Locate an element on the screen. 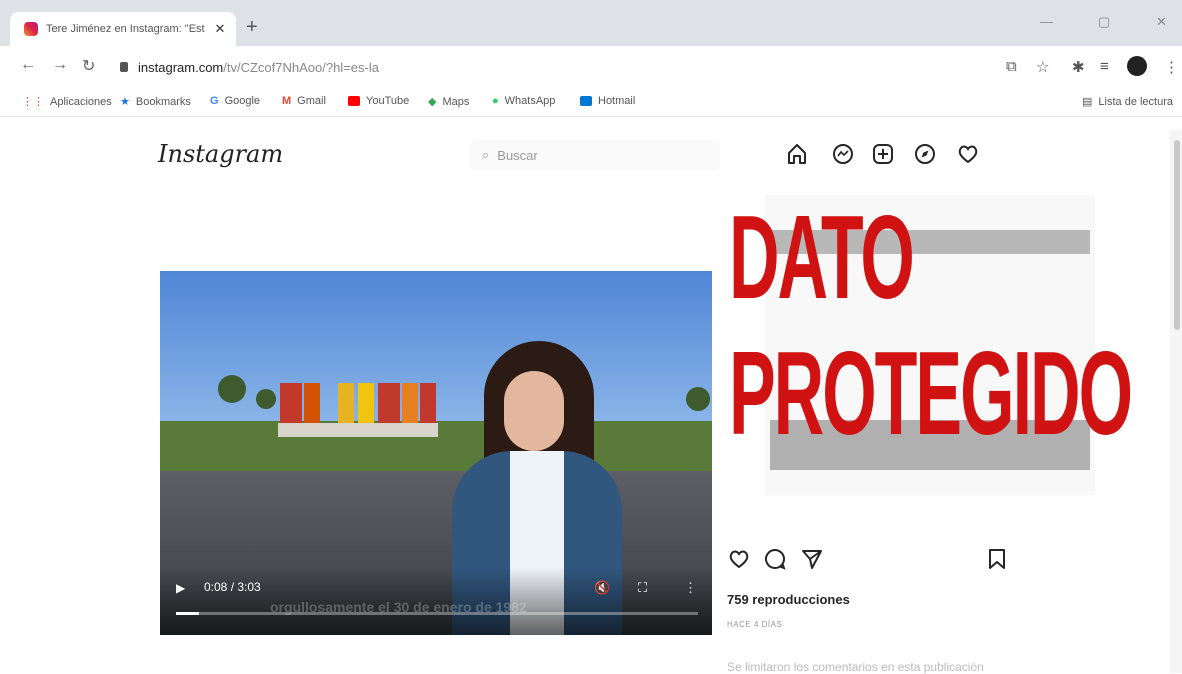 The image size is (1182, 674). instagram-logo: Instagram is located at coordinates (220, 154).